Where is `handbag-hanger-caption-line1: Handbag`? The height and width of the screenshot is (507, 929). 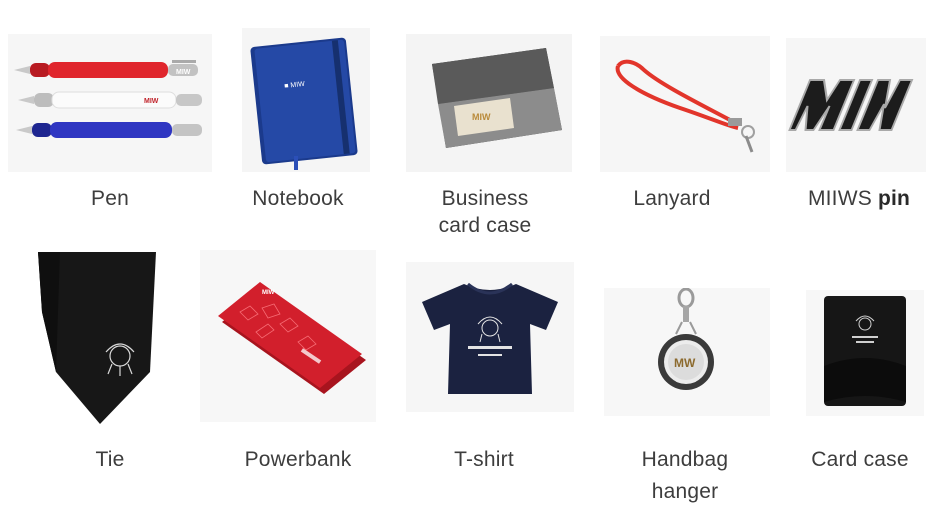
handbag-hanger-caption-line1: Handbag is located at coordinates (685, 459).